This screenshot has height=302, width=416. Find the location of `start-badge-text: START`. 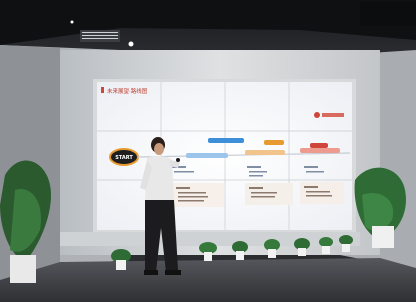

start-badge-text: START is located at coordinates (124, 158).